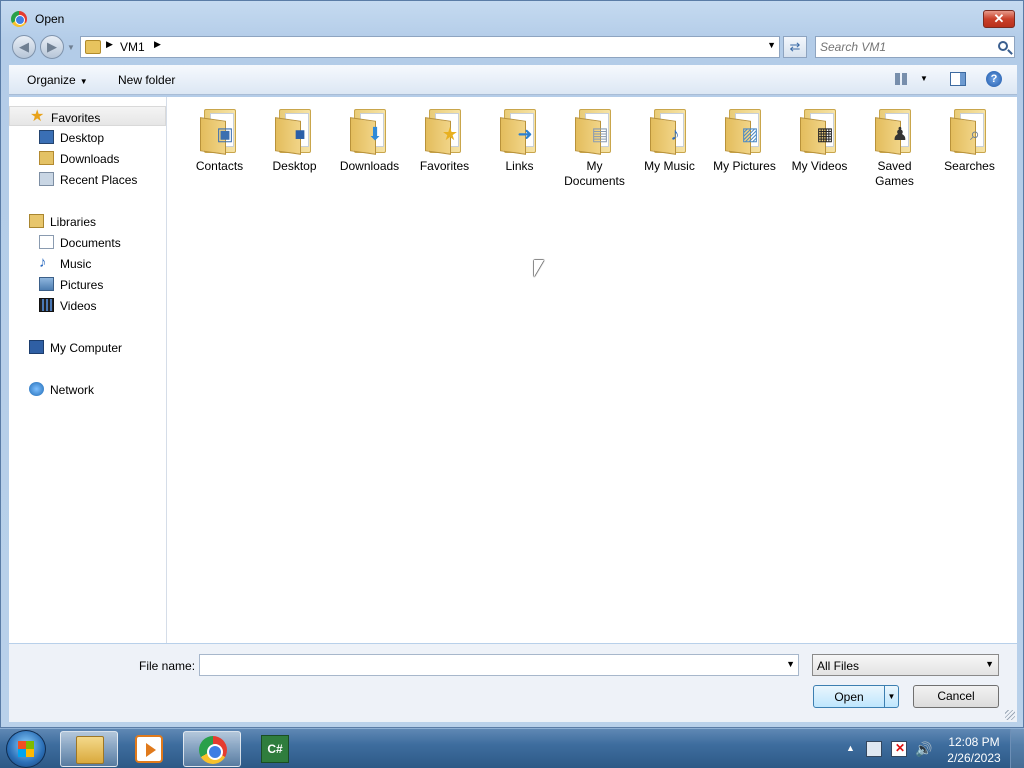 This screenshot has width=1024, height=768. Describe the element at coordinates (856, 696) in the screenshot. I see `open-button: Open ▼` at that location.